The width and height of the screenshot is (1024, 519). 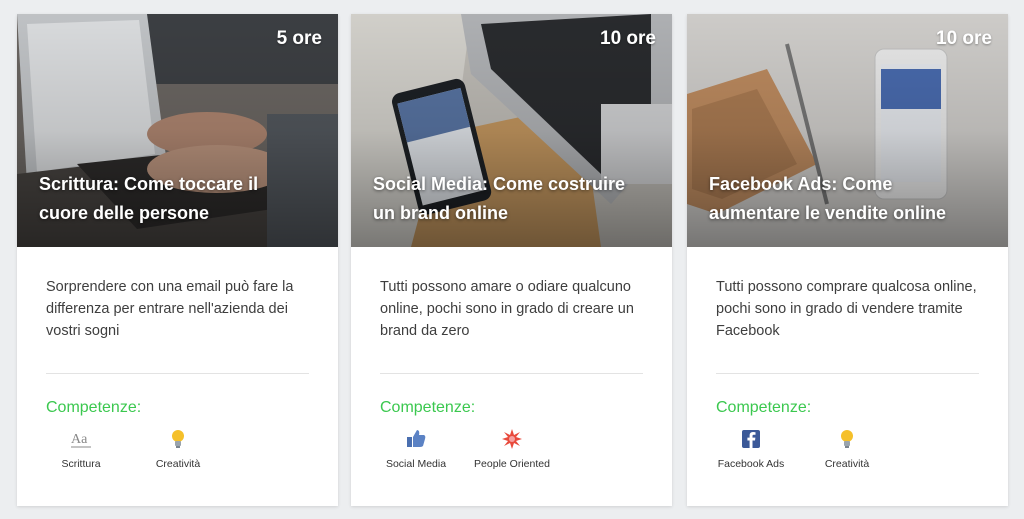 I want to click on skill-label: Facebook Ads, so click(x=751, y=464).